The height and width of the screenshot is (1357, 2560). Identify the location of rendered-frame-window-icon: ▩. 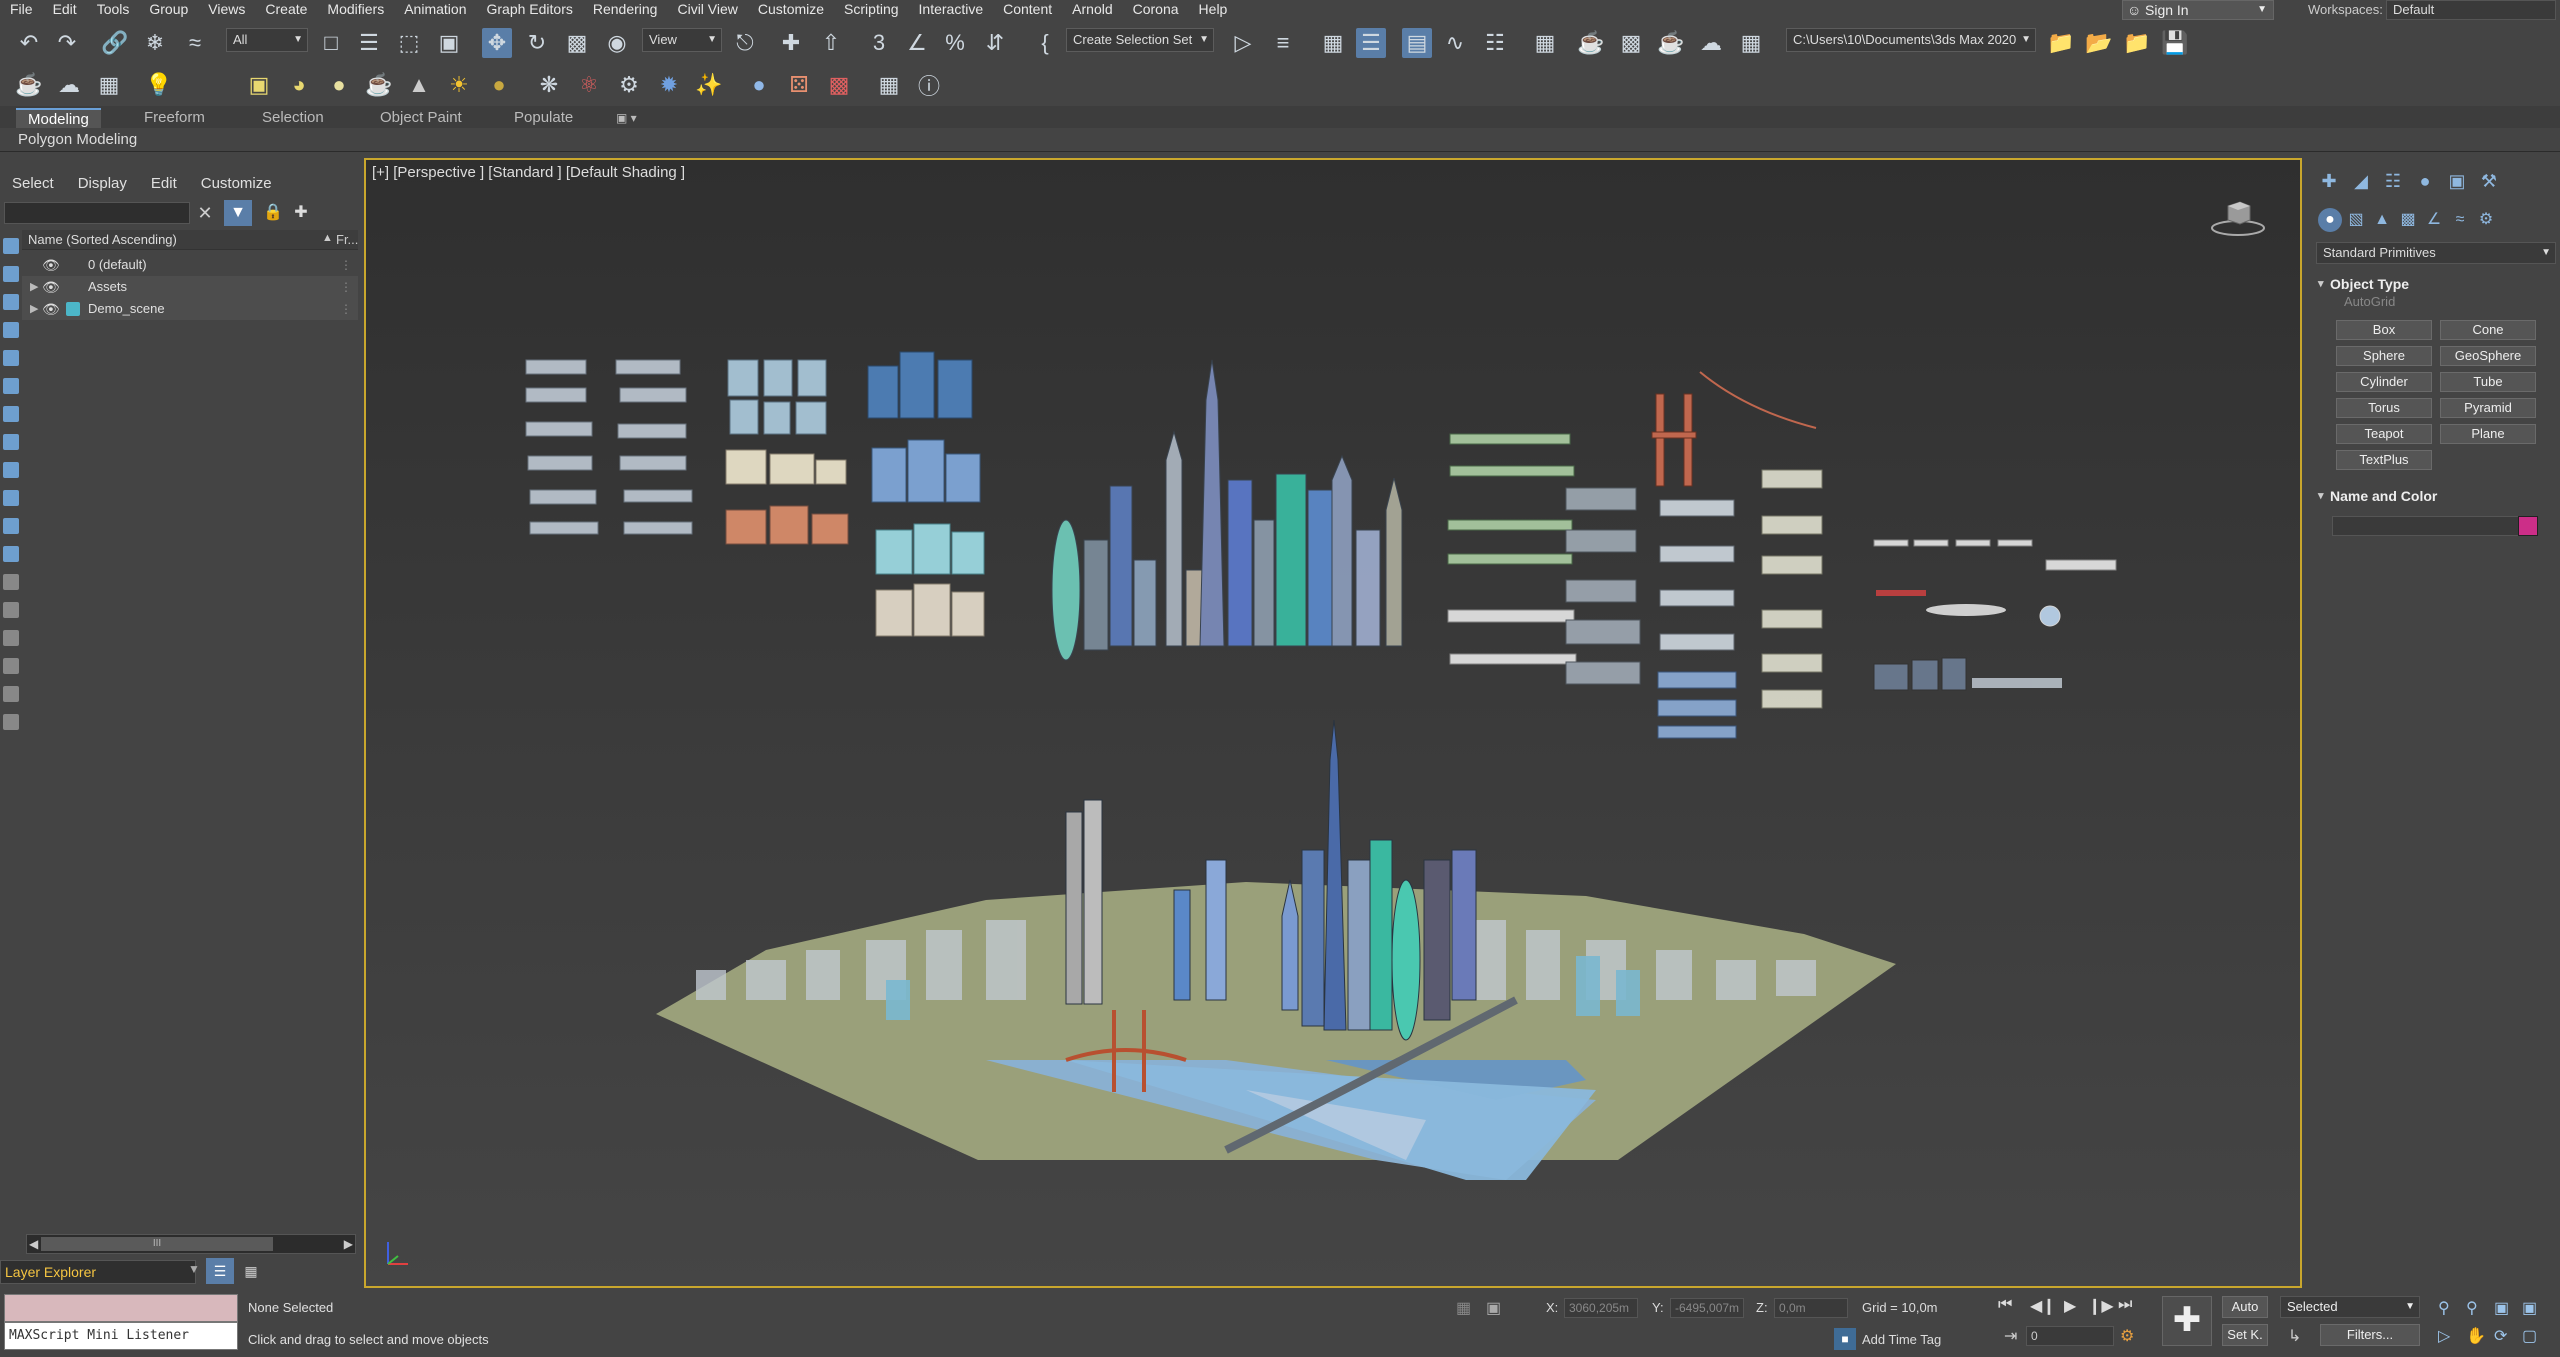
(1631, 43).